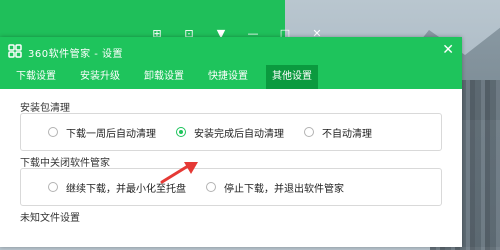 This screenshot has height=250, width=500. I want to click on red-arrow-icon, so click(179, 173).